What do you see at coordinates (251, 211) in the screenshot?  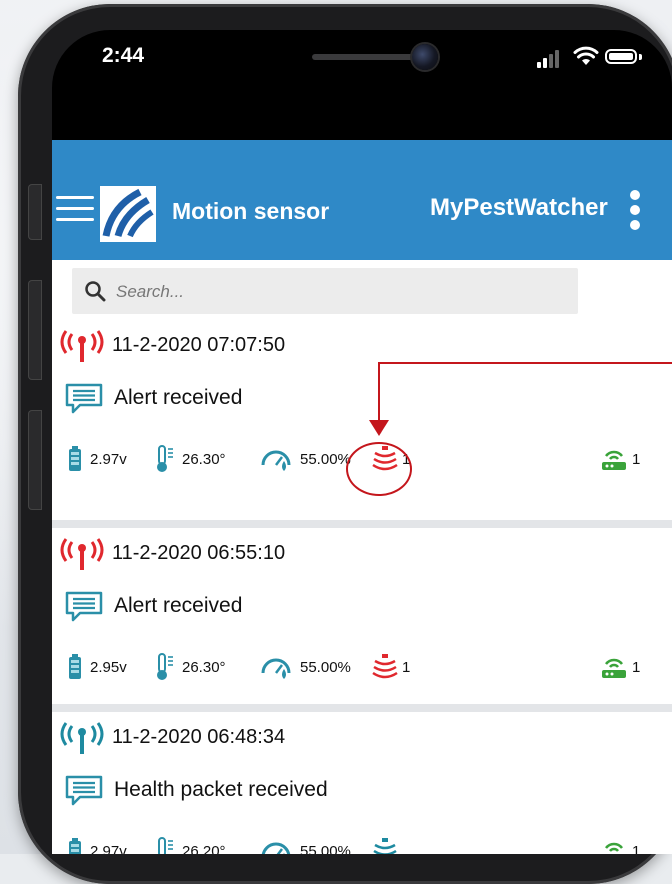 I see `page-title: Motion sensor` at bounding box center [251, 211].